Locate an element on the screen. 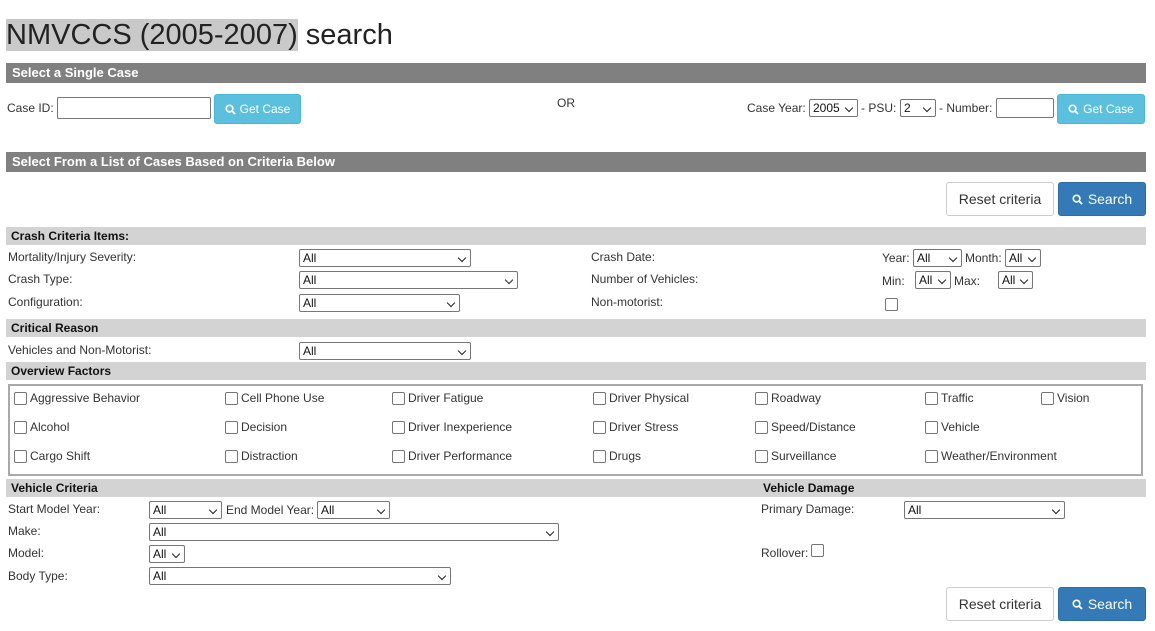 This screenshot has width=1155, height=631. reset-criteria-button-top: Reset criteria is located at coordinates (1000, 199).